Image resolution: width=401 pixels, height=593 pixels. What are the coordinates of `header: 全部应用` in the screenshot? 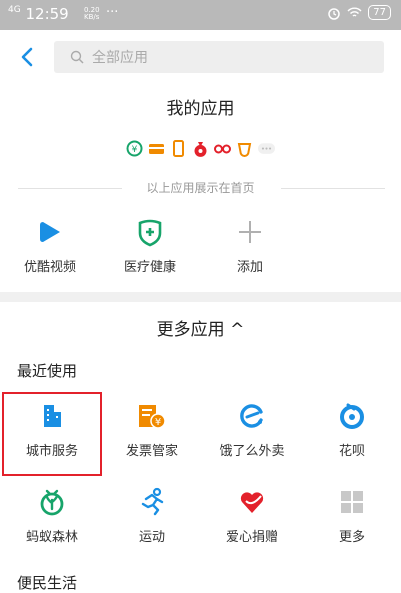 It's located at (200, 57).